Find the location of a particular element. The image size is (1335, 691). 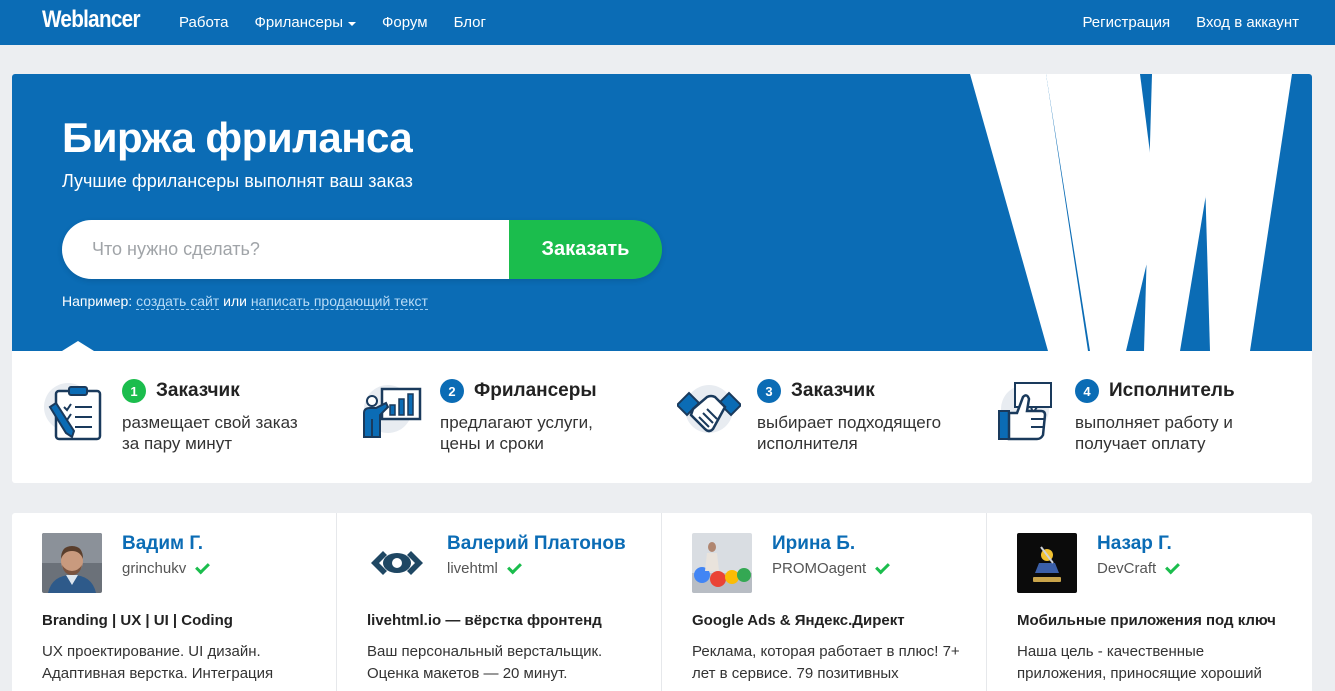

step-description: предлагают услуги, цены и сроки is located at coordinates (516, 433).